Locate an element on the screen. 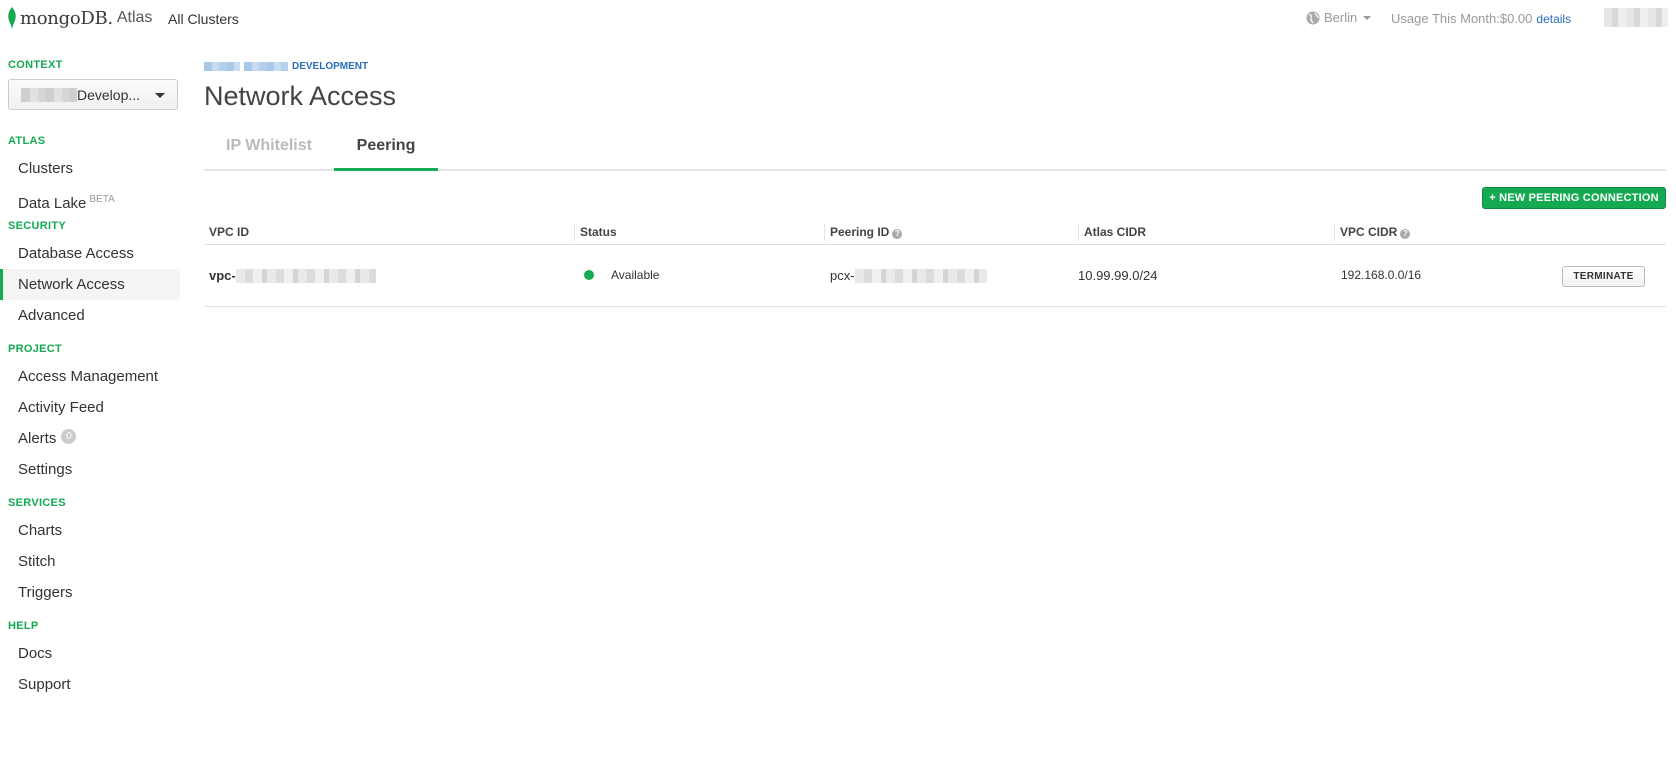 This screenshot has width=1676, height=768. atlas-cidr-cell: 10.99.99.0/24 is located at coordinates (1118, 275).